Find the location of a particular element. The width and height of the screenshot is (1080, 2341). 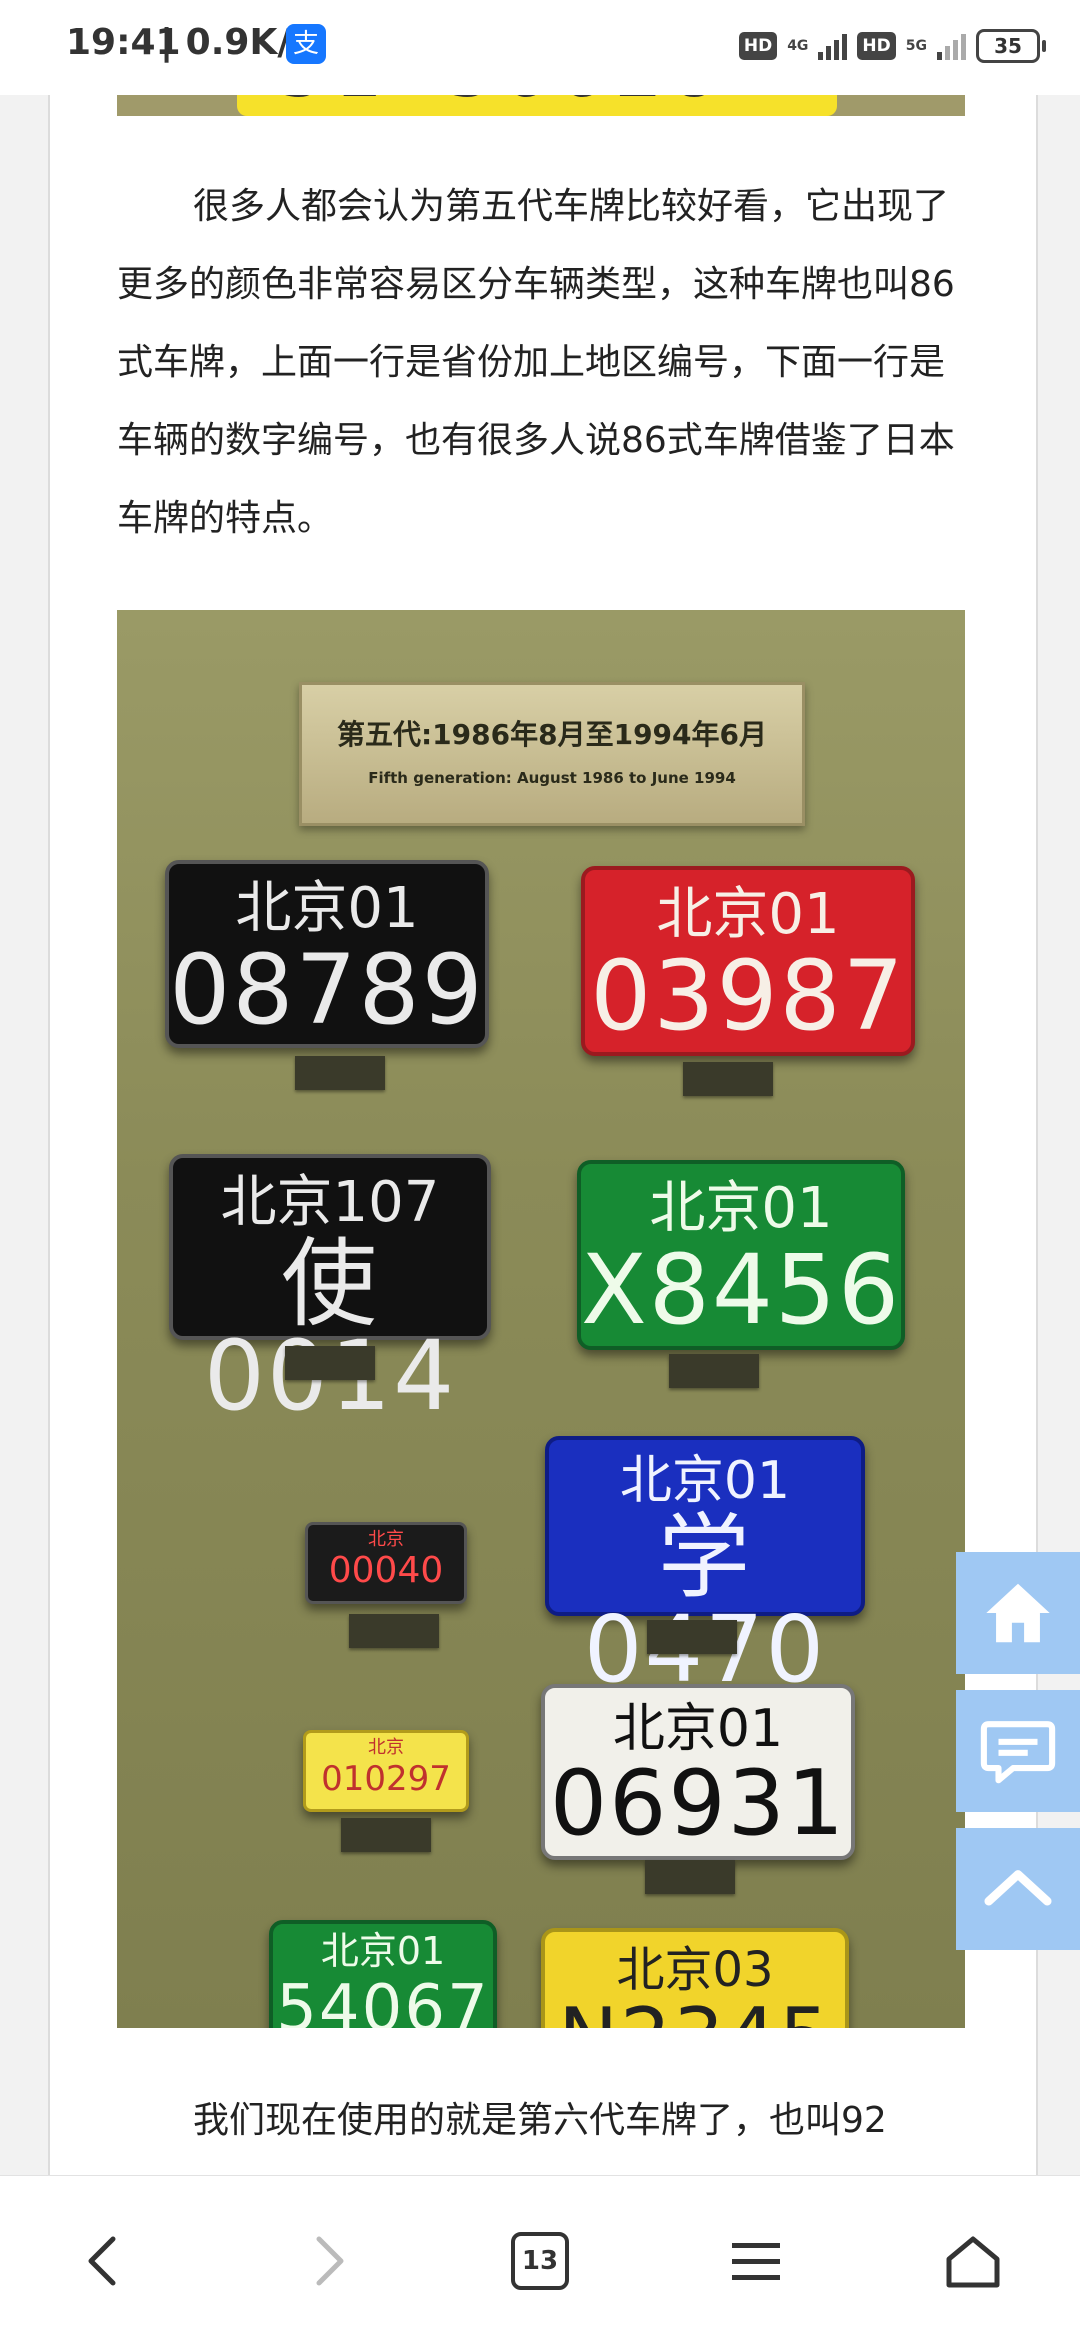

plate-line2: 010297 is located at coordinates (386, 1779).